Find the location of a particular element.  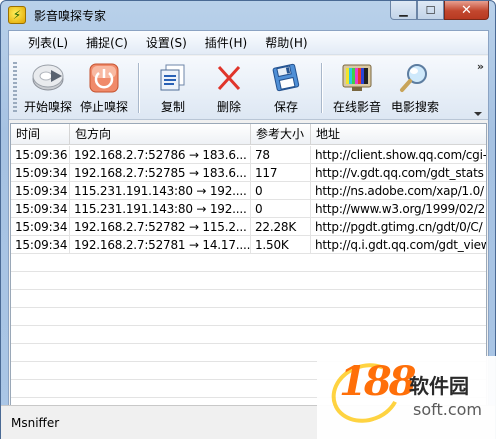

movie-search-label: 电影搜索 is located at coordinates (414, 107).